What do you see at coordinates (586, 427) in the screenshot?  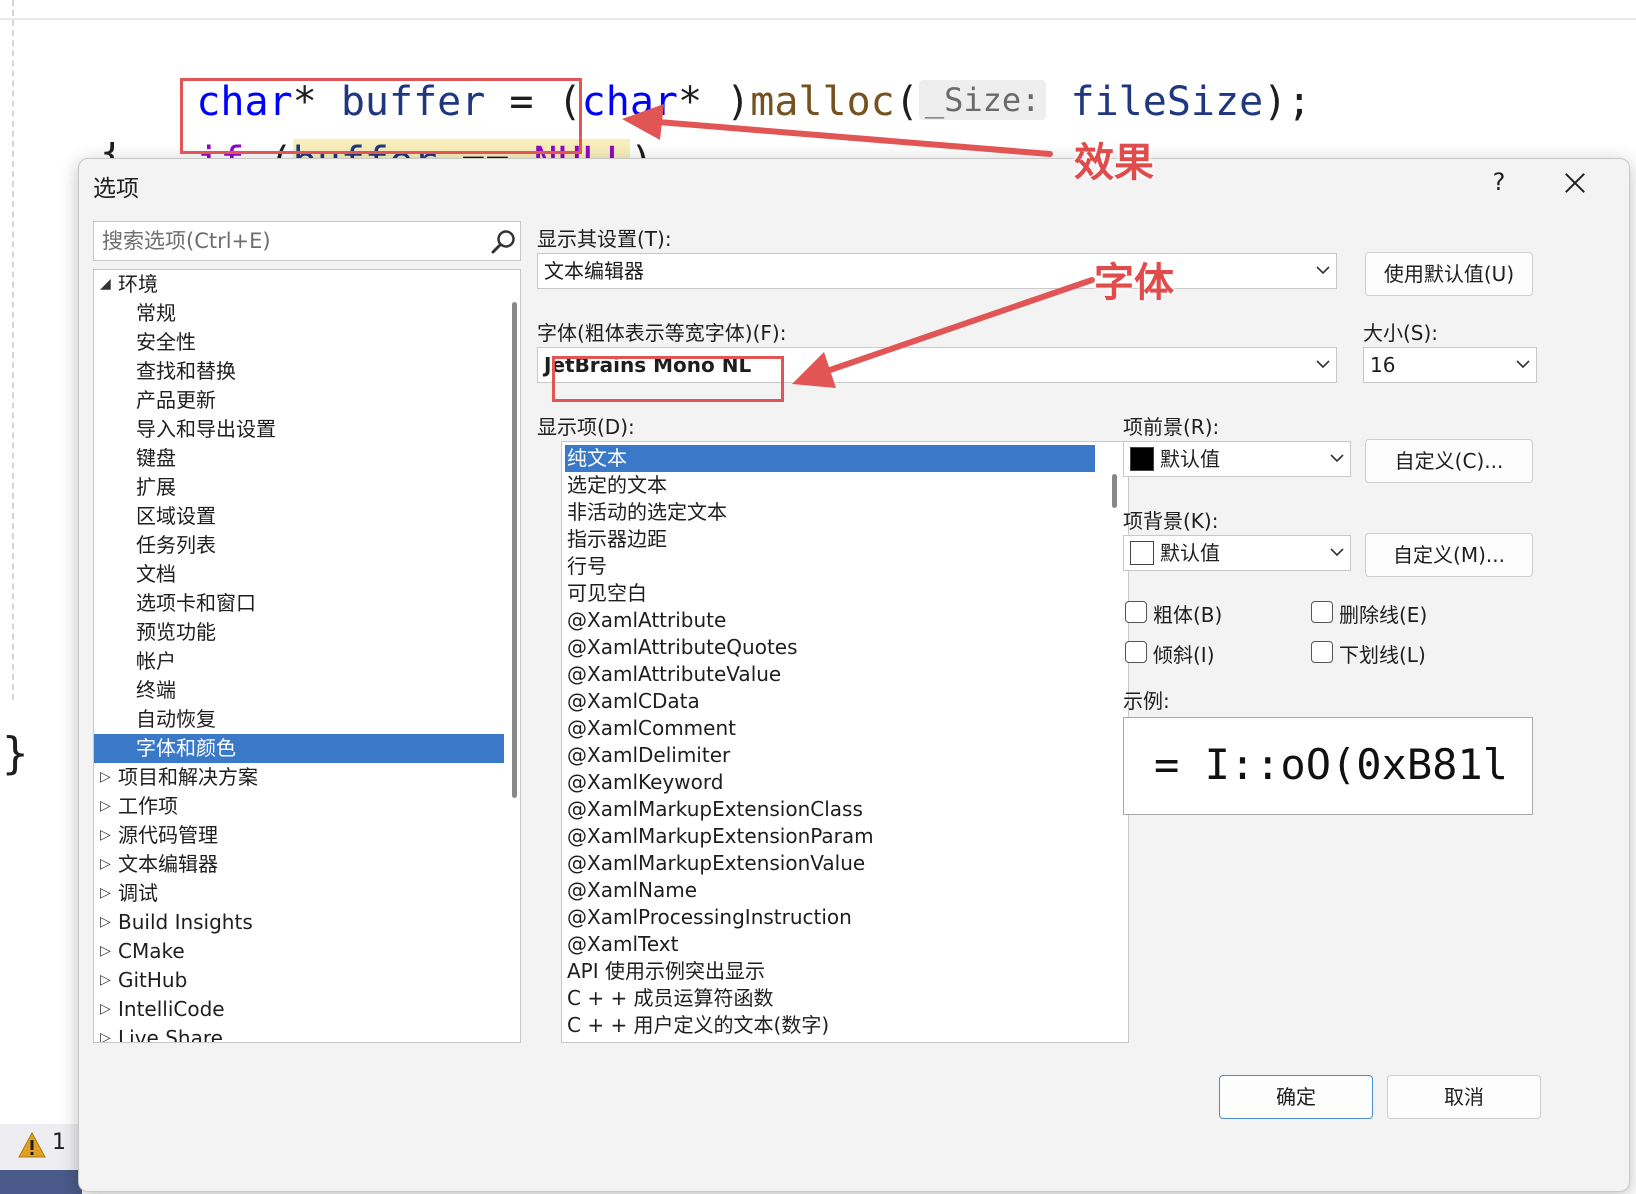 I see `display-items-label: 显示项(D):` at bounding box center [586, 427].